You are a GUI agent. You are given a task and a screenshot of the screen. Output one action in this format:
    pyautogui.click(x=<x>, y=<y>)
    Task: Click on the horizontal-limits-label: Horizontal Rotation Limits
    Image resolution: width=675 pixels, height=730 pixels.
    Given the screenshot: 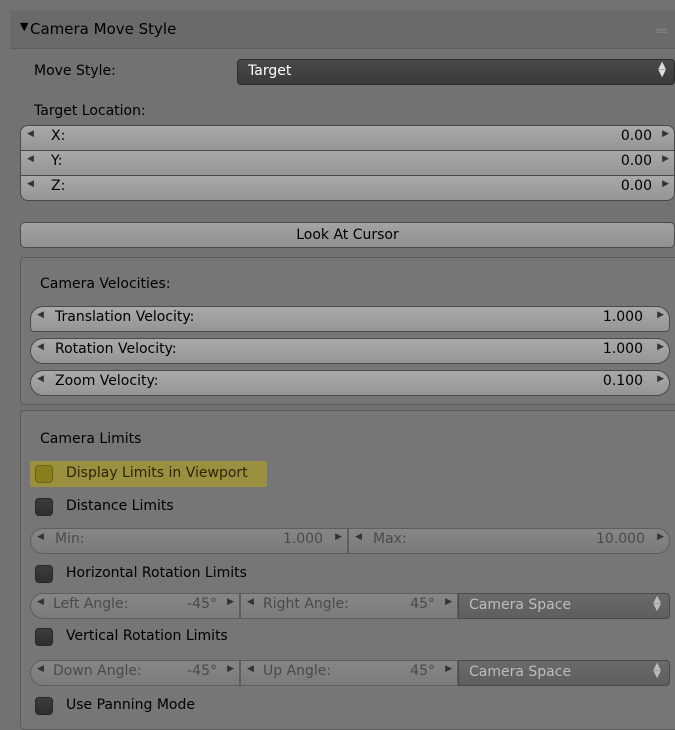 What is the action you would take?
    pyautogui.click(x=156, y=573)
    